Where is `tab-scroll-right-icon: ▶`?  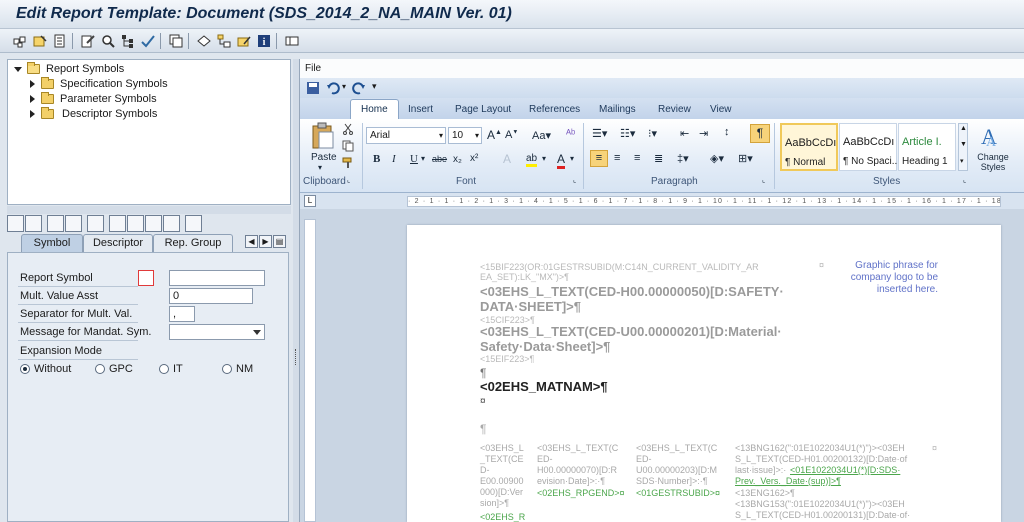
tab-scroll-right-icon: ▶ is located at coordinates (265, 241).